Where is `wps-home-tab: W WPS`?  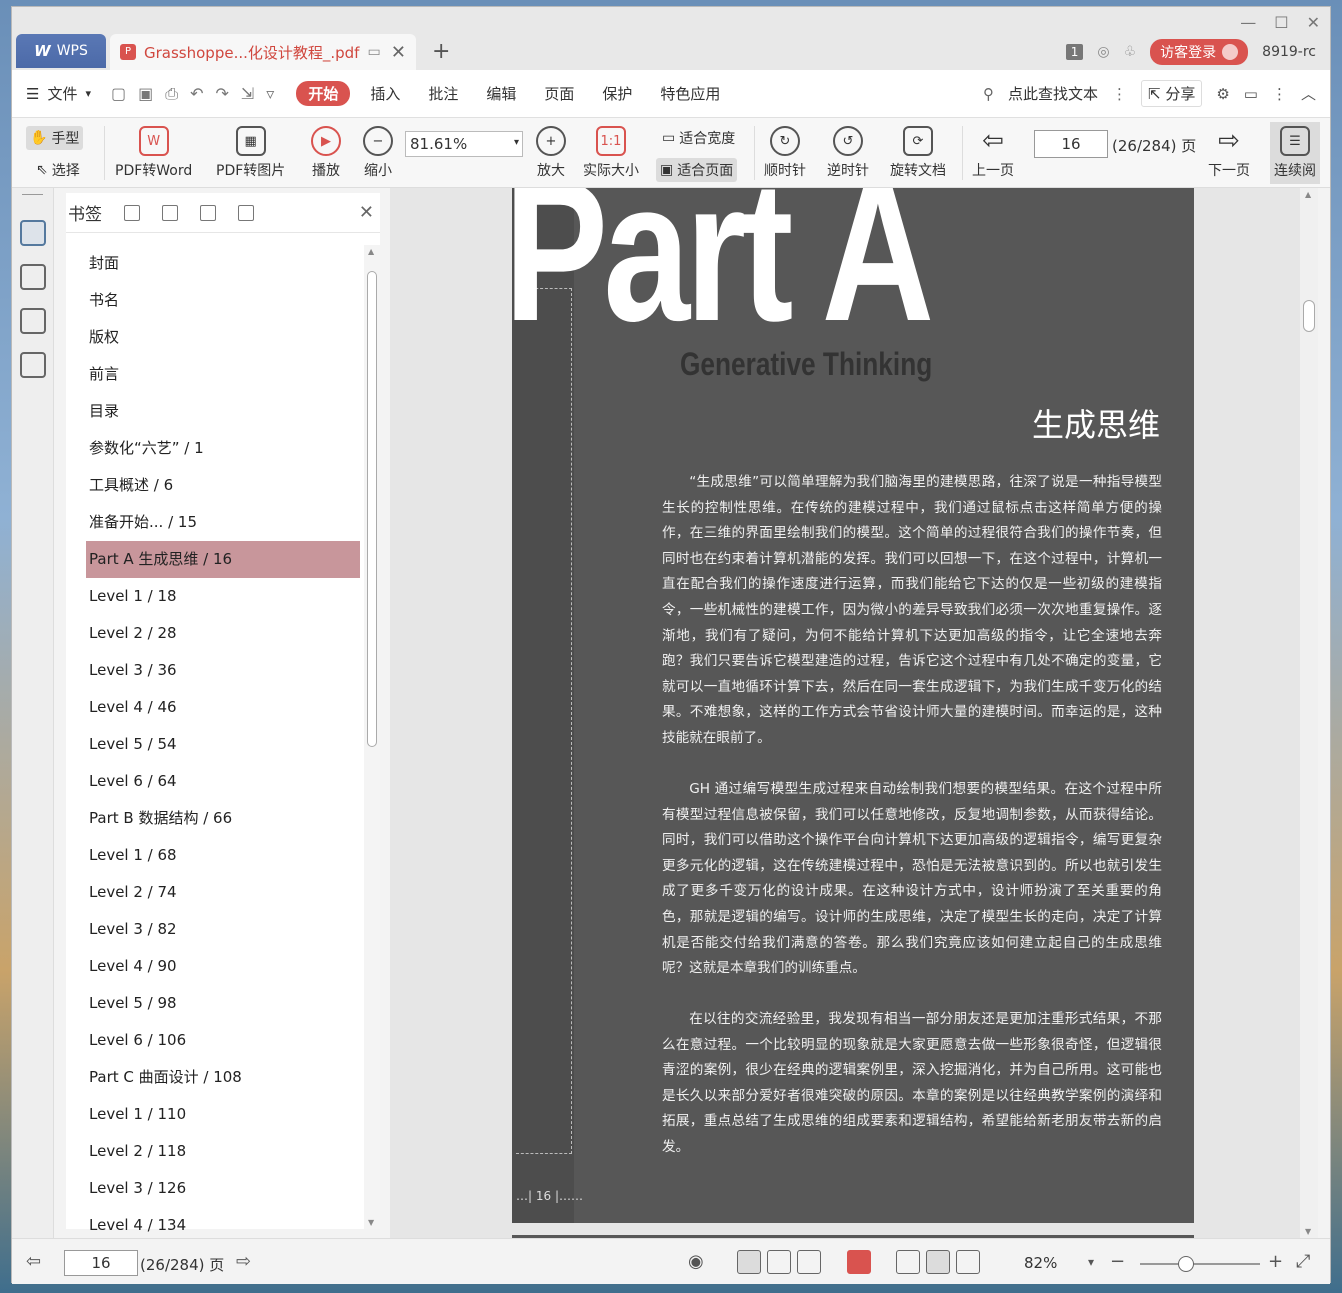 wps-home-tab: W WPS is located at coordinates (61, 51).